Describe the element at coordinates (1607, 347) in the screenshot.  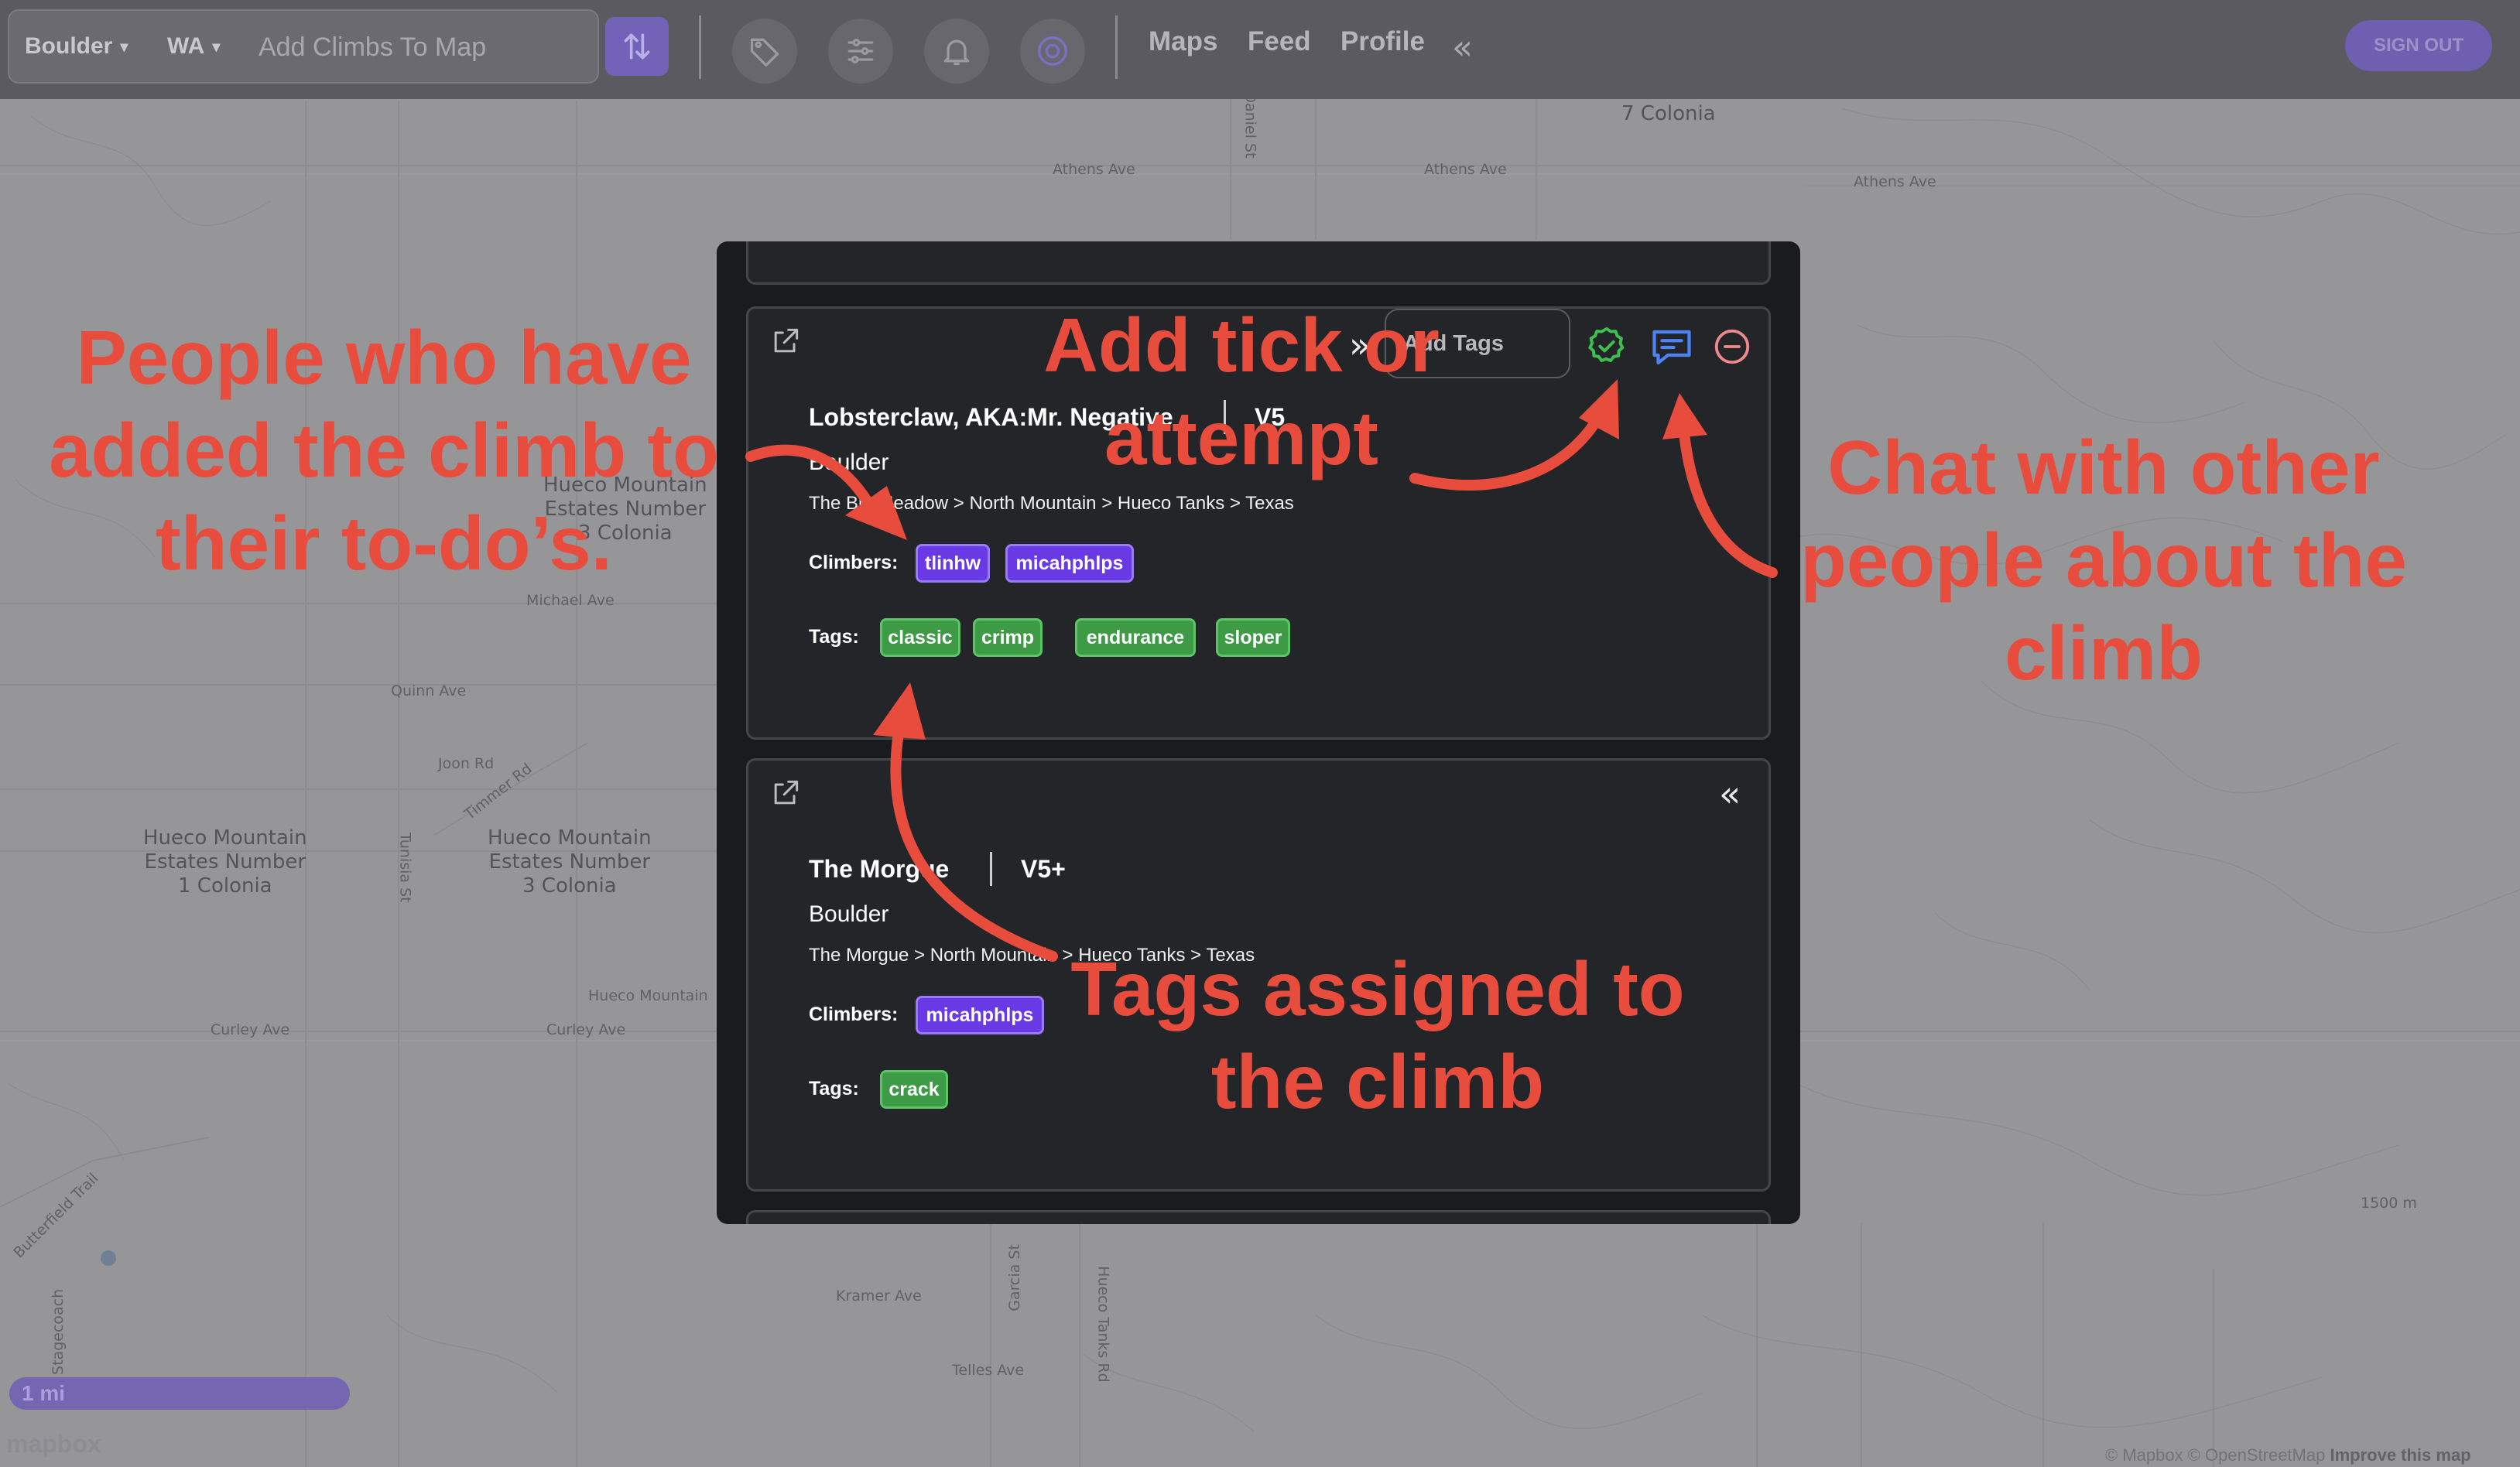
I see `tick-check-icon` at that location.